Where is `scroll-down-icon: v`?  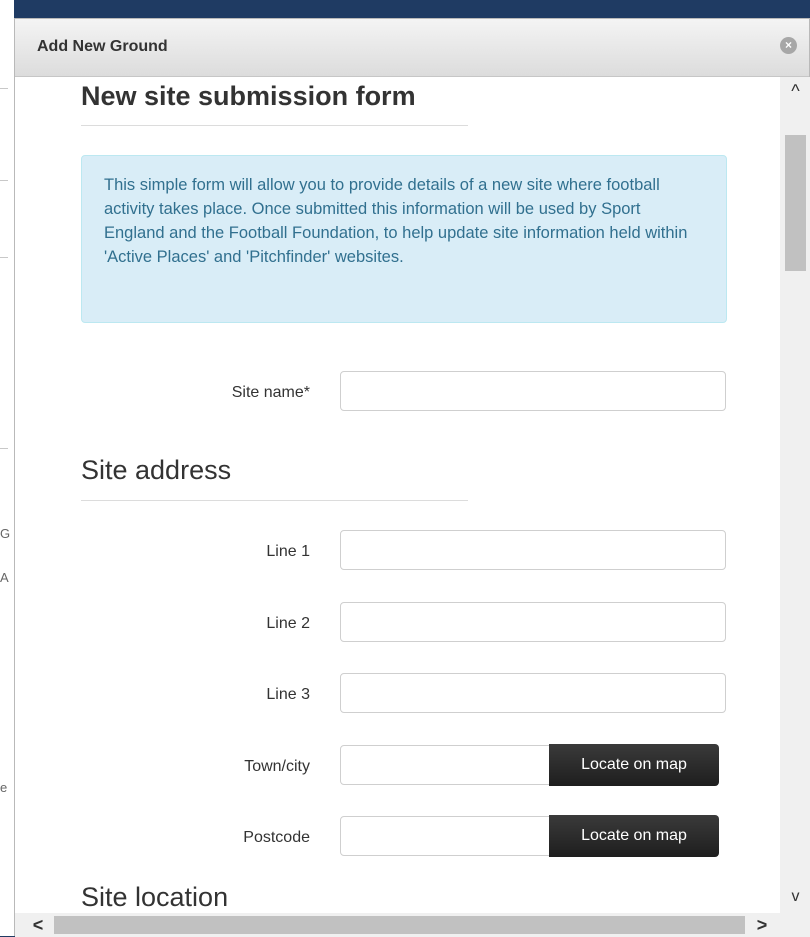
scroll-down-icon: v is located at coordinates (795, 897).